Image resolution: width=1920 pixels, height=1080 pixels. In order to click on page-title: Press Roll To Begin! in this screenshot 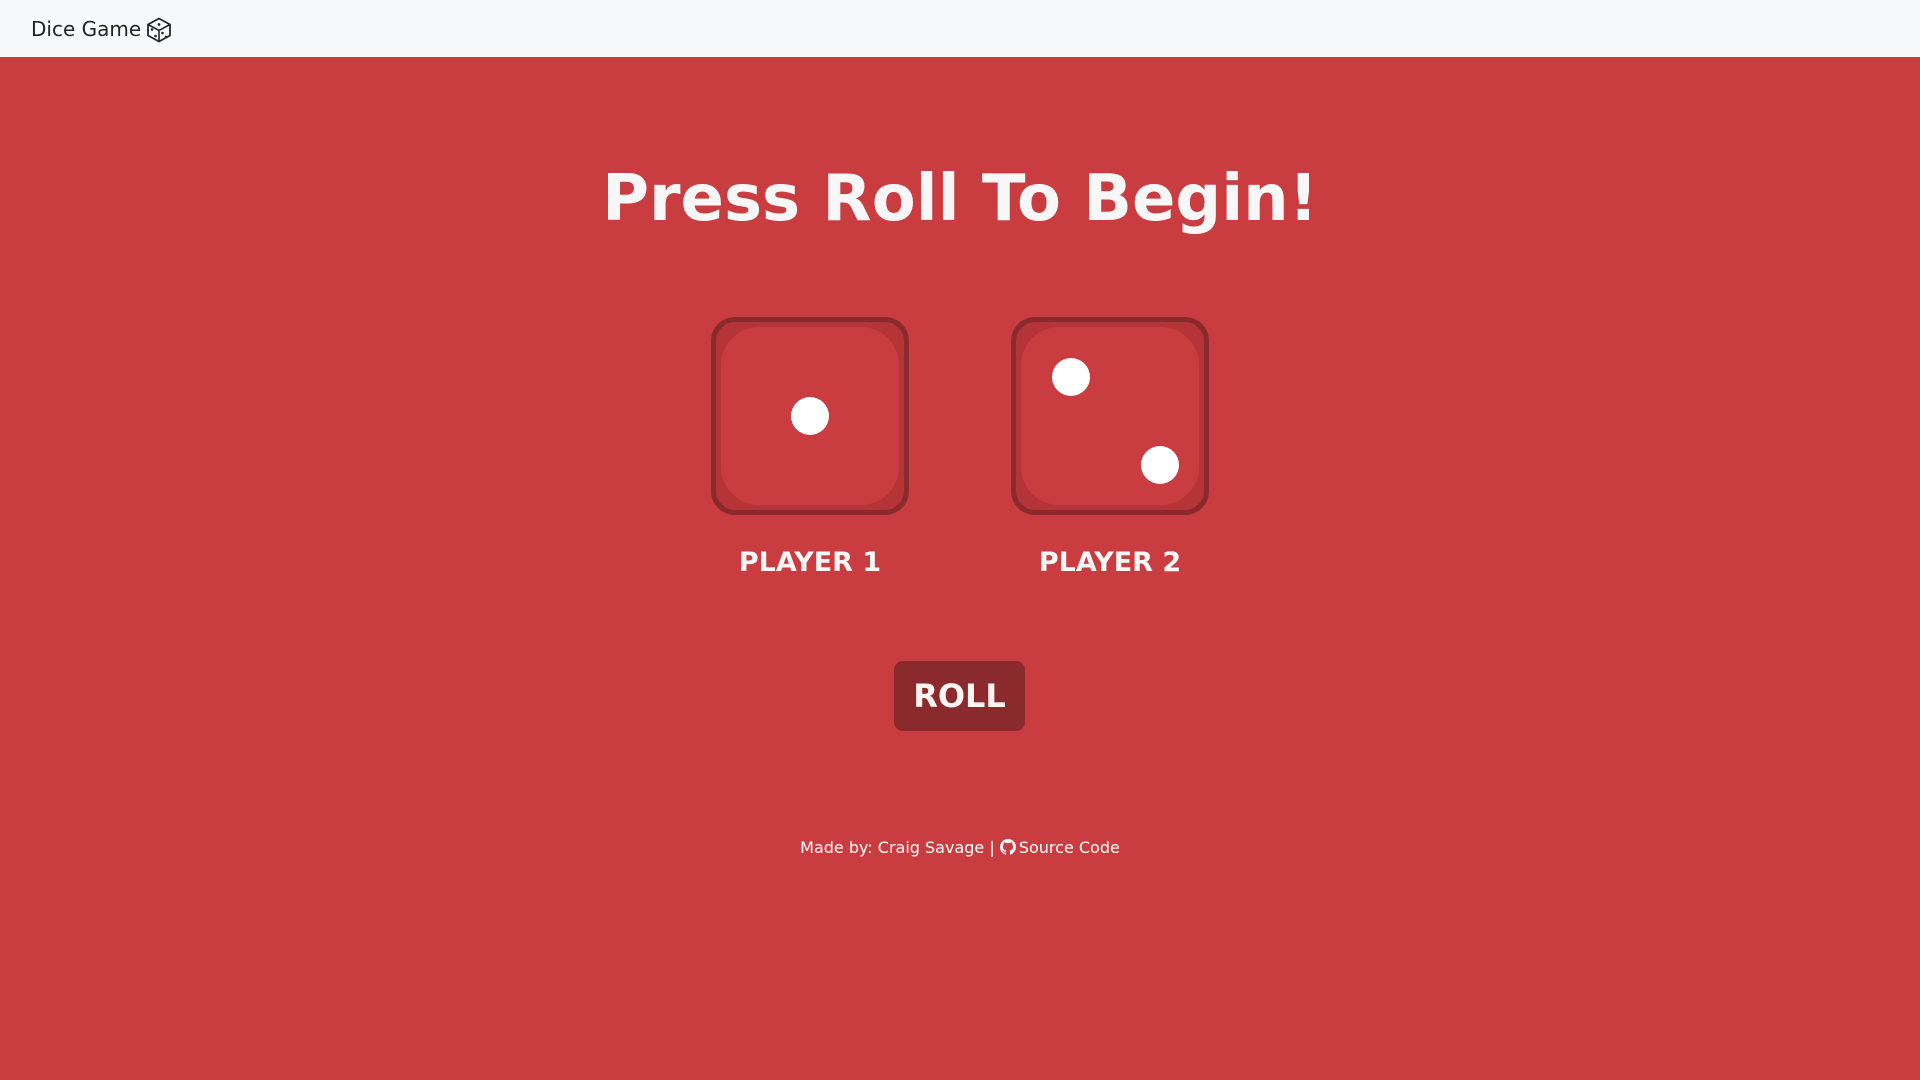, I will do `click(960, 199)`.